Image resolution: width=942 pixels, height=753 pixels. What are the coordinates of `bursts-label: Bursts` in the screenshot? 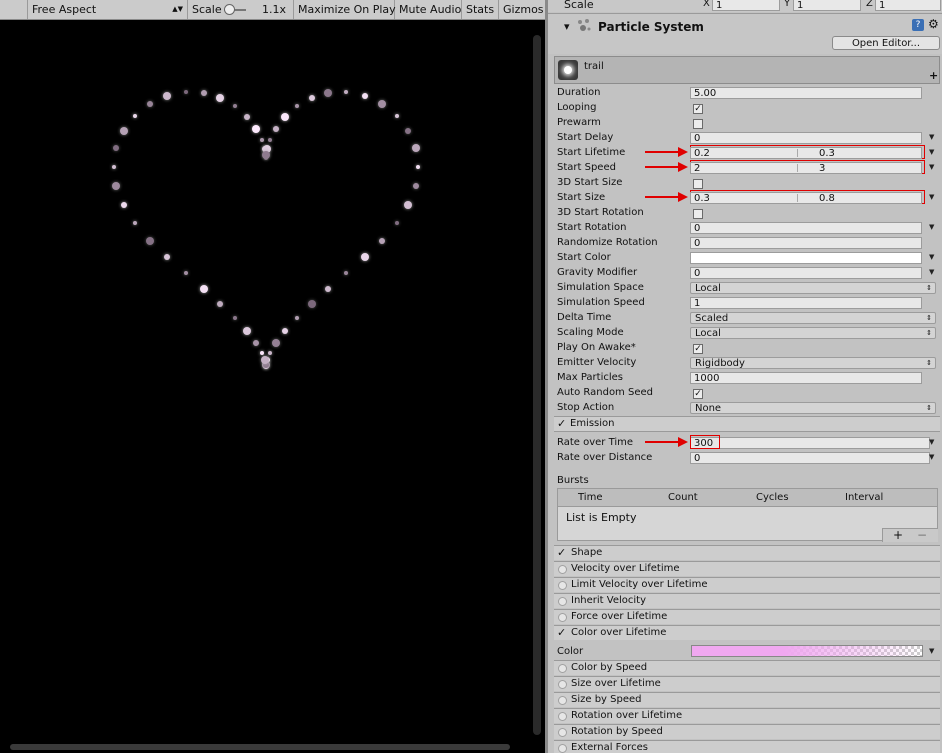 It's located at (573, 480).